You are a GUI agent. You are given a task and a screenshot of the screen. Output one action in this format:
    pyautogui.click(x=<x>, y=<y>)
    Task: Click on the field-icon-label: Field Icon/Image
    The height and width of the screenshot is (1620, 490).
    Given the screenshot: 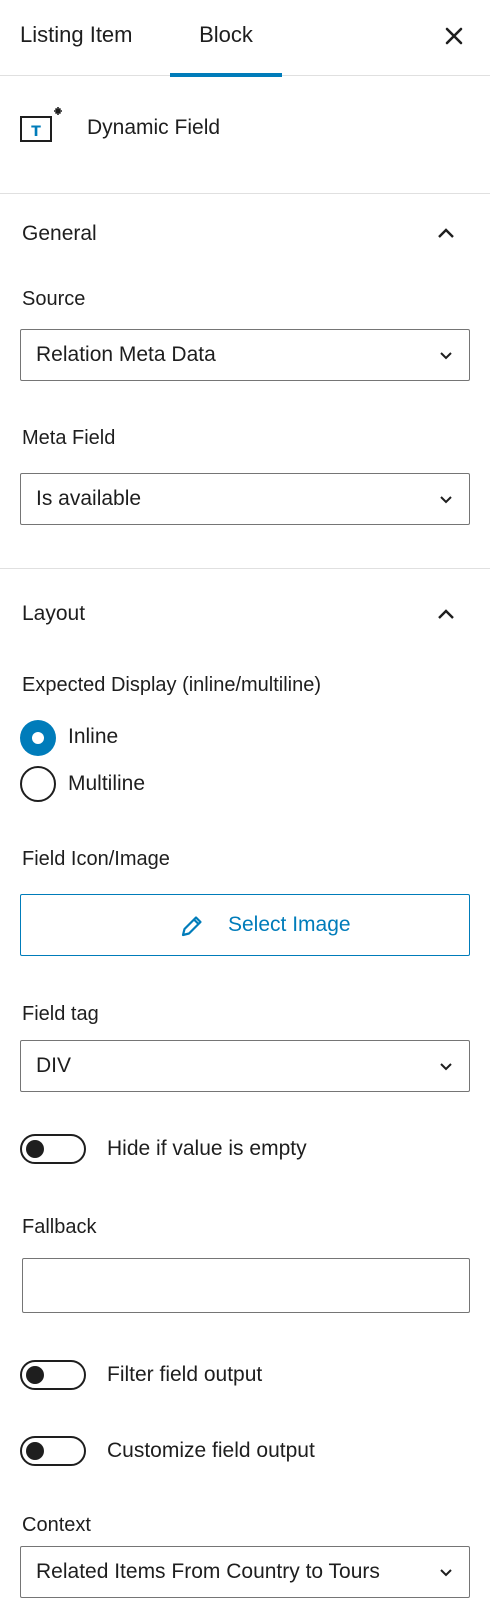 What is the action you would take?
    pyautogui.click(x=96, y=859)
    